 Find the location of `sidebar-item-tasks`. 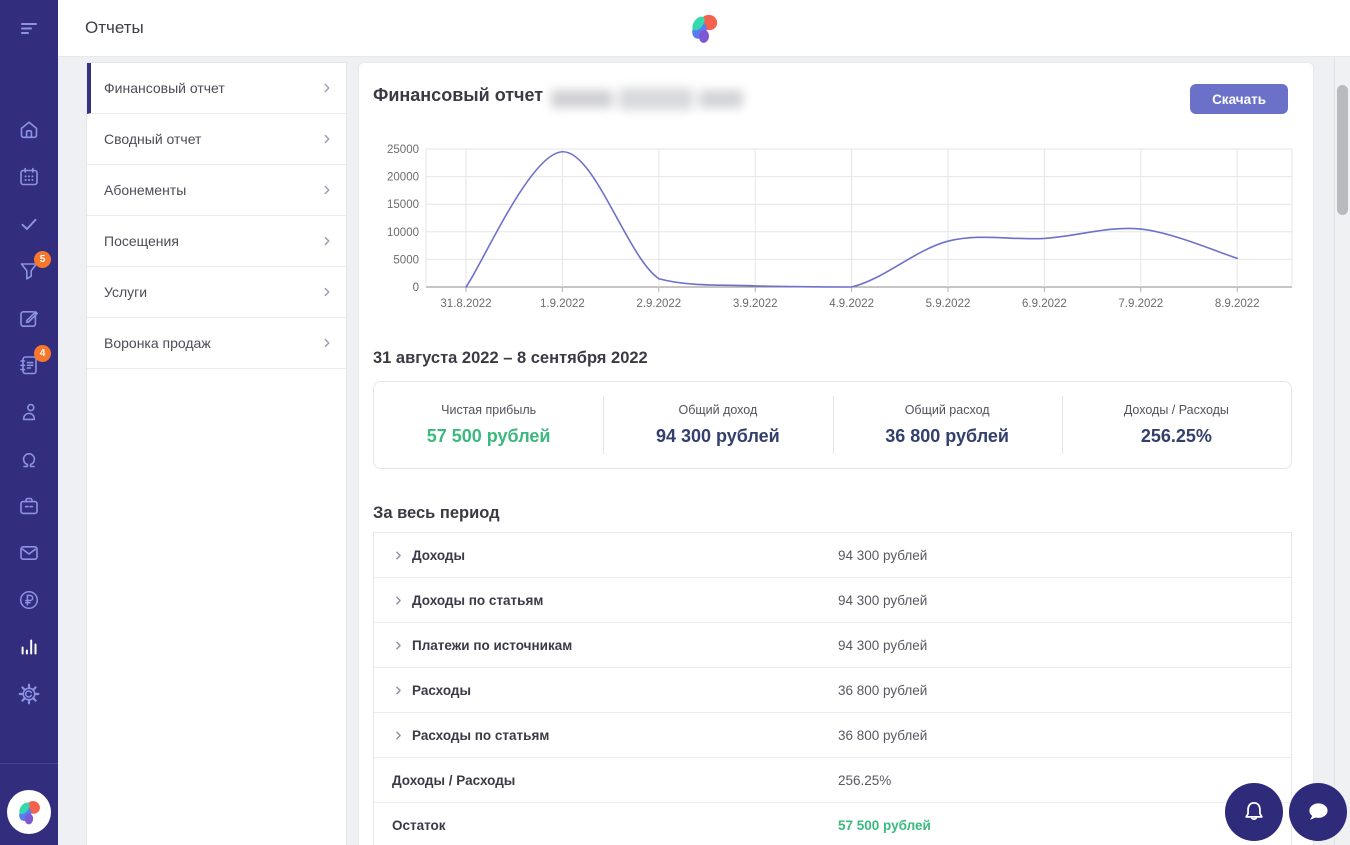

sidebar-item-tasks is located at coordinates (29, 224).